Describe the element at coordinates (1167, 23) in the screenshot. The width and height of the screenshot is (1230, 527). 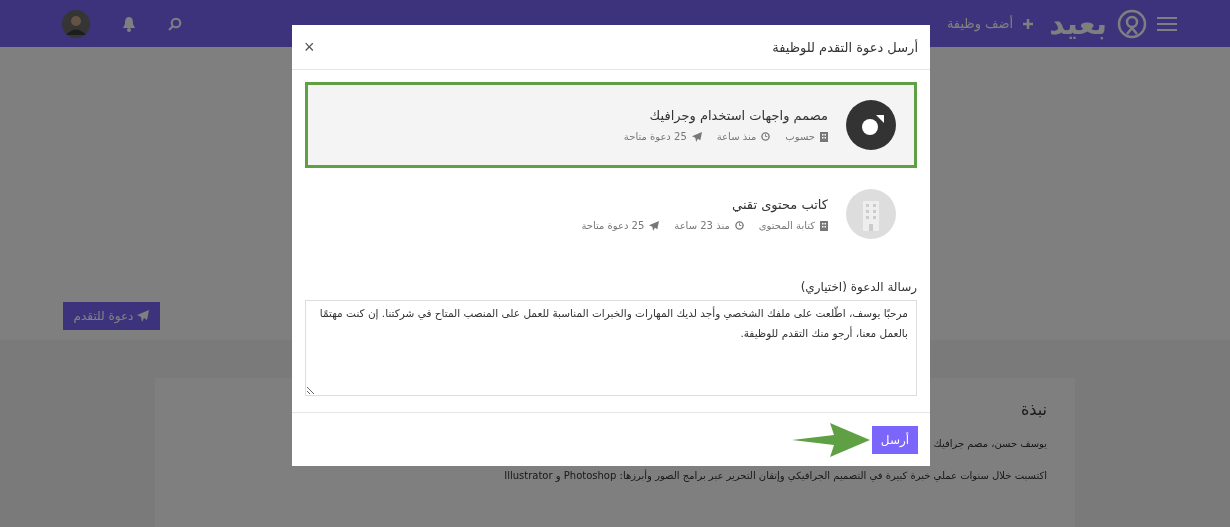
I see `menu-icon` at that location.